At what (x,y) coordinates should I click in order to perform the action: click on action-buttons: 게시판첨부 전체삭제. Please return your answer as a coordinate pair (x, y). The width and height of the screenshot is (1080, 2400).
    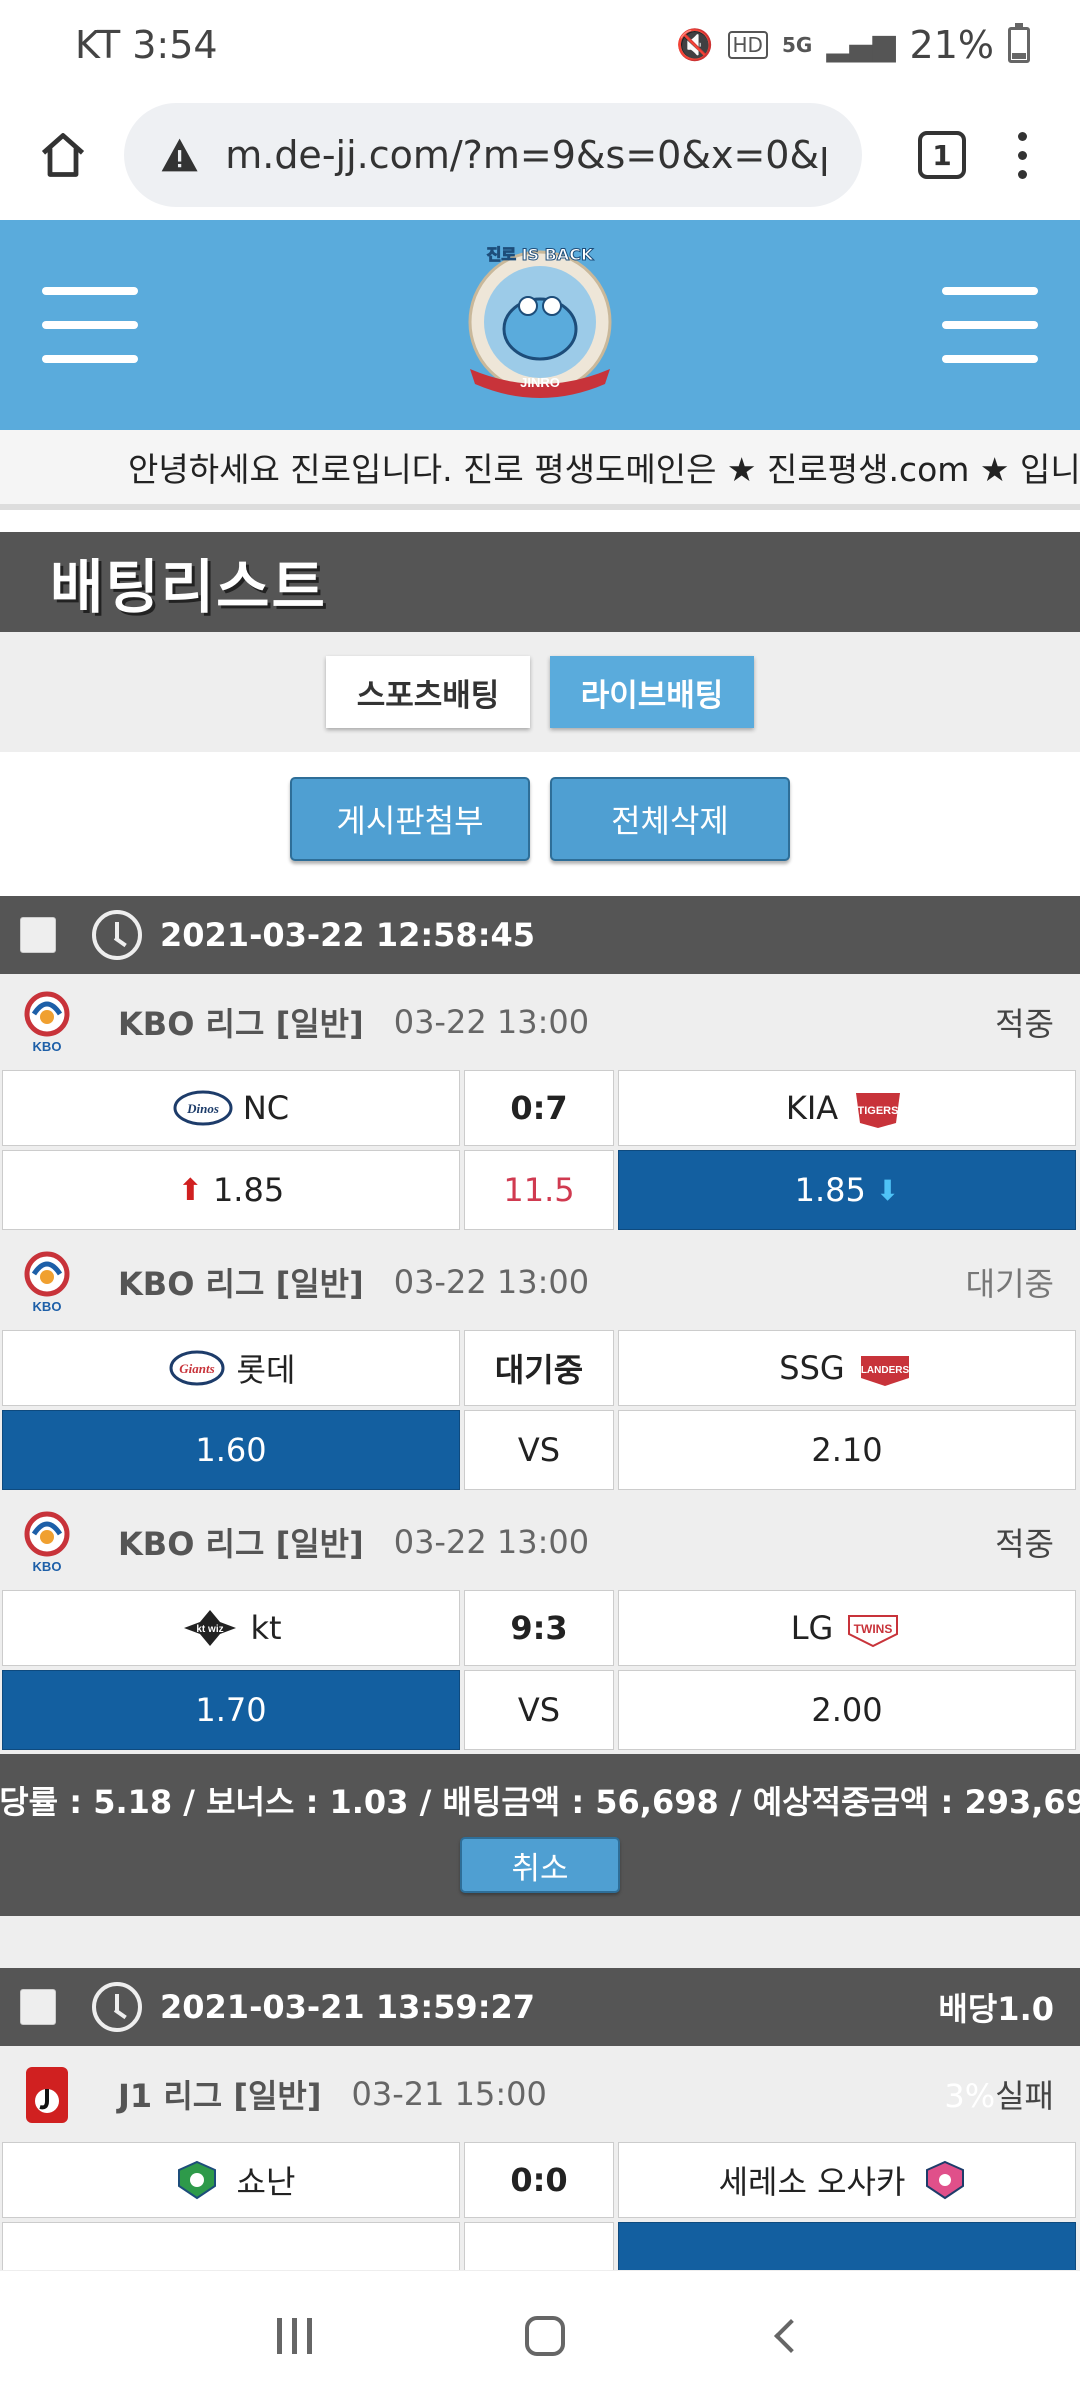
    Looking at the image, I should click on (540, 814).